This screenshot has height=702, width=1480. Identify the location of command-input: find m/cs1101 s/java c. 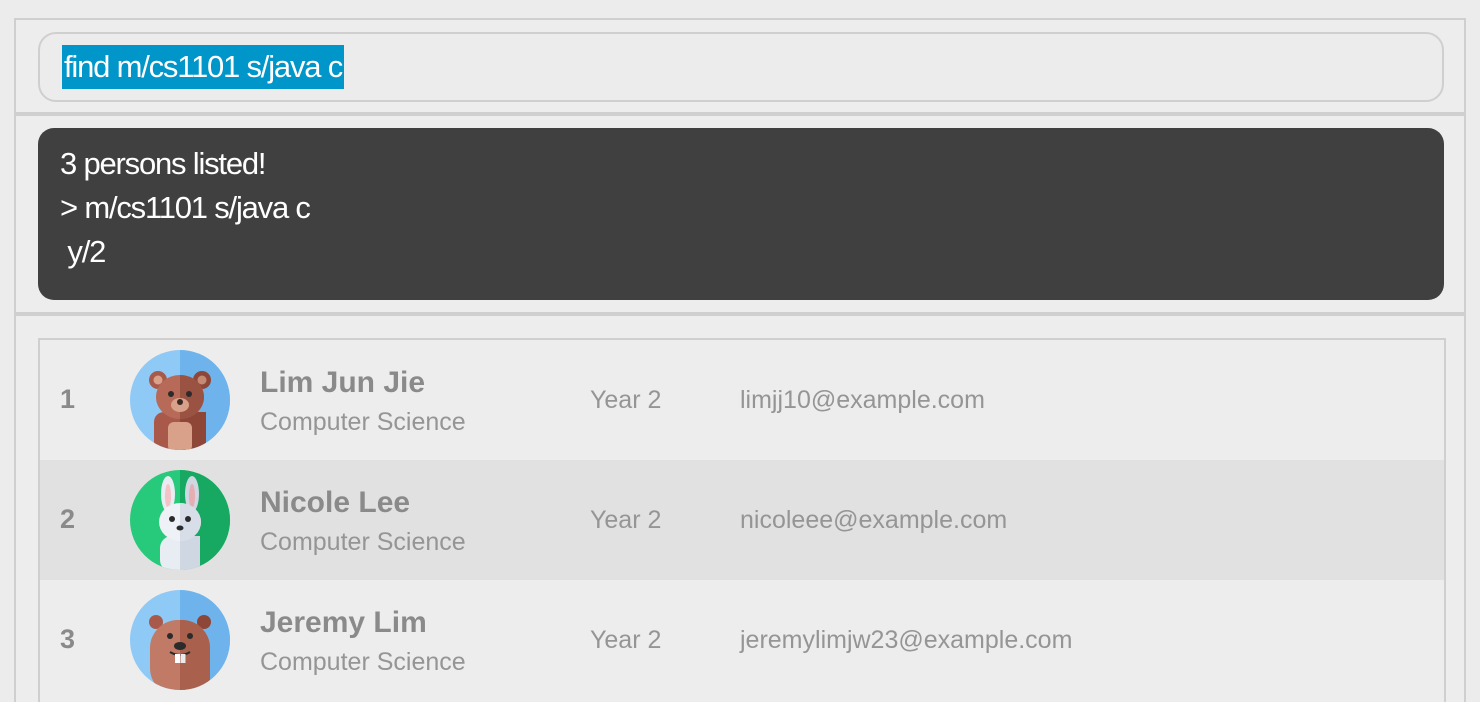
(741, 67).